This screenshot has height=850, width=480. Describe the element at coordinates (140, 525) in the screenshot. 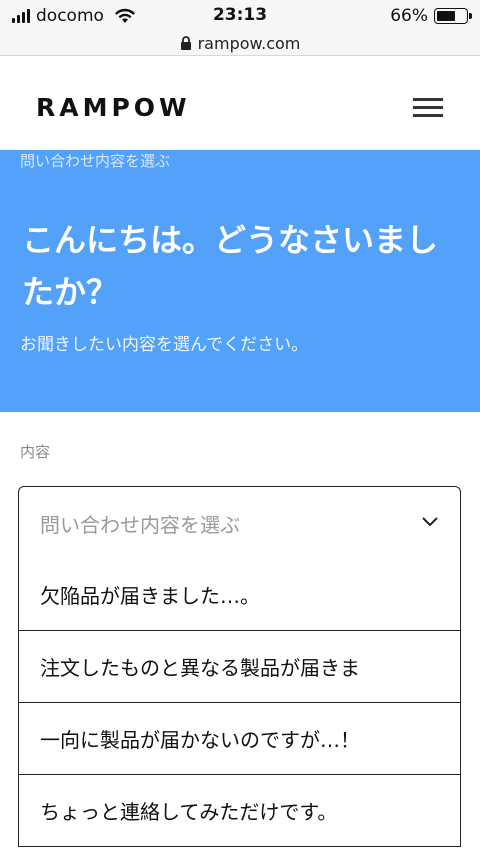

I see `select-placeholder: 問い合わせ内容を選ぶ` at that location.